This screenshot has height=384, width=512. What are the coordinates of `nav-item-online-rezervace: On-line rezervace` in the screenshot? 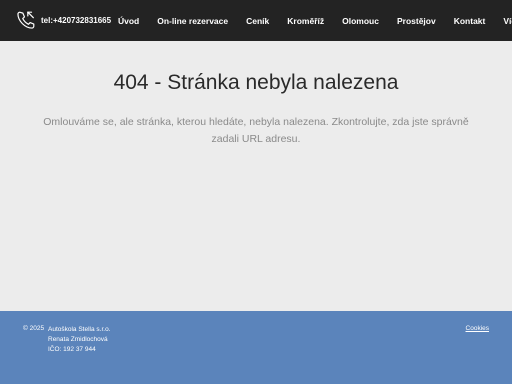 It's located at (192, 21).